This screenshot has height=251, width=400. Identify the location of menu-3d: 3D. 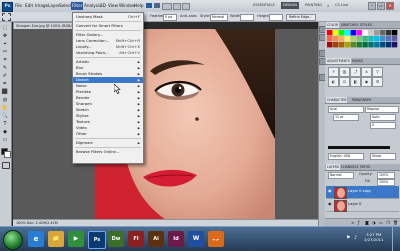
(103, 5).